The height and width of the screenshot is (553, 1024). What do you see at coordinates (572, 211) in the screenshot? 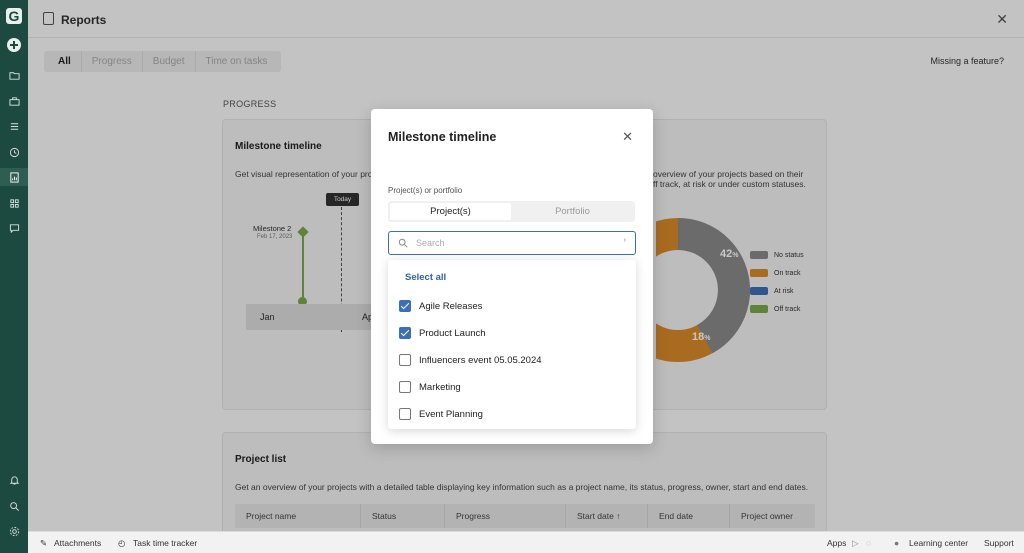
I see `toggle-portfolio: Portfolio` at bounding box center [572, 211].